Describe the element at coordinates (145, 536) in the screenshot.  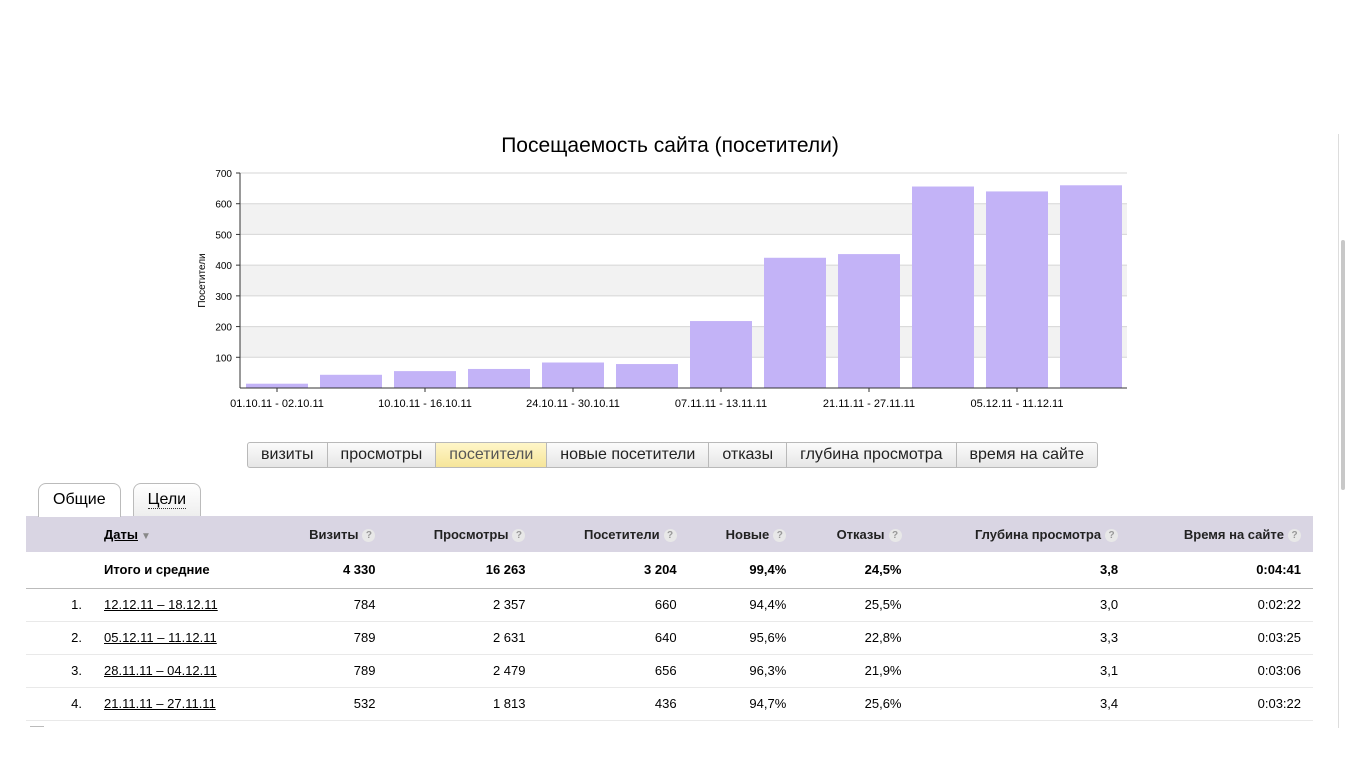
I see `sort-desc-icon: ▼` at that location.